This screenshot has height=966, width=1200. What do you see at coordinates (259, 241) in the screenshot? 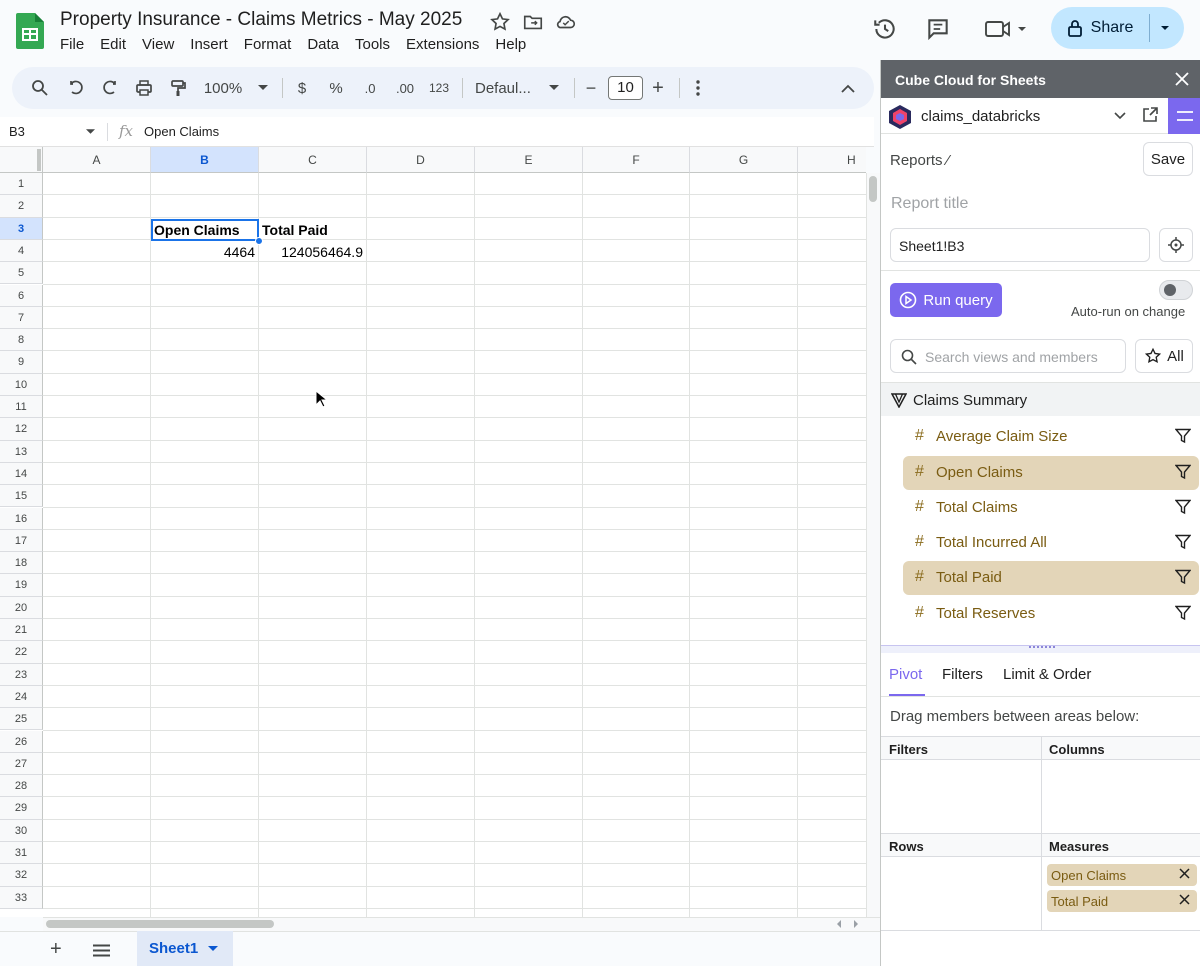
I see `fill-handle` at bounding box center [259, 241].